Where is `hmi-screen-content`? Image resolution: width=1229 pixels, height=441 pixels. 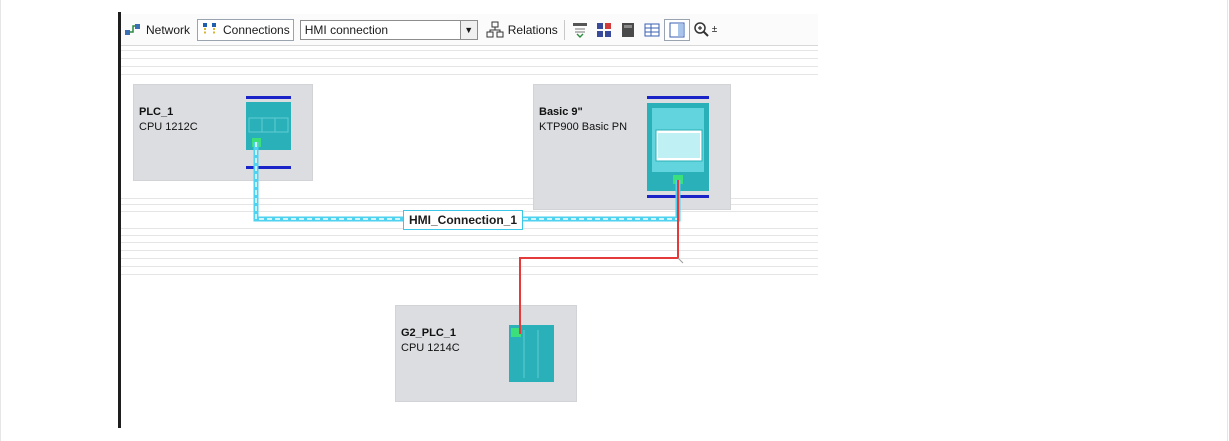 hmi-screen-content is located at coordinates (679, 145).